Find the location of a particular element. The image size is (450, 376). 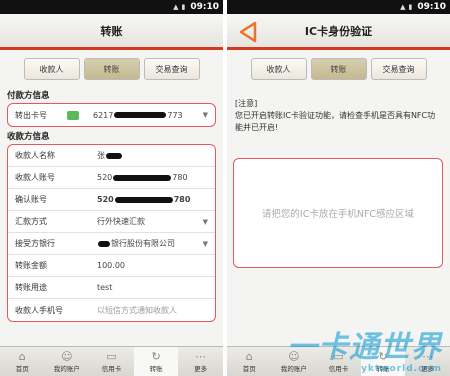

receiving-bank-value: 银行股份有限公司 is located at coordinates (136, 243).